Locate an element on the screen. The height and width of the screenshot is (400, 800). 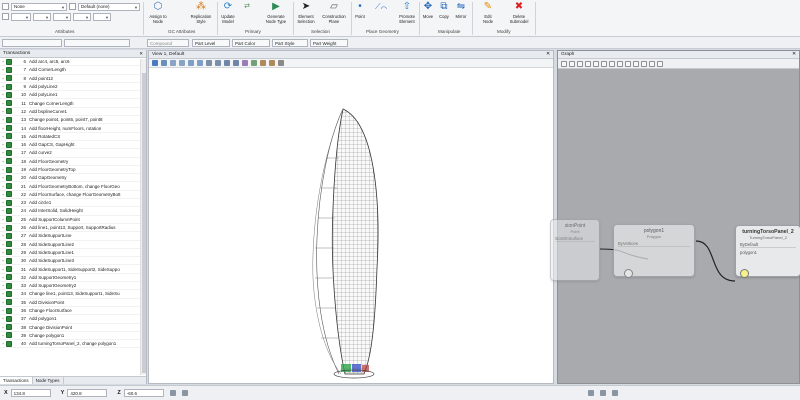
find-node-icon is located at coordinates (612, 63).